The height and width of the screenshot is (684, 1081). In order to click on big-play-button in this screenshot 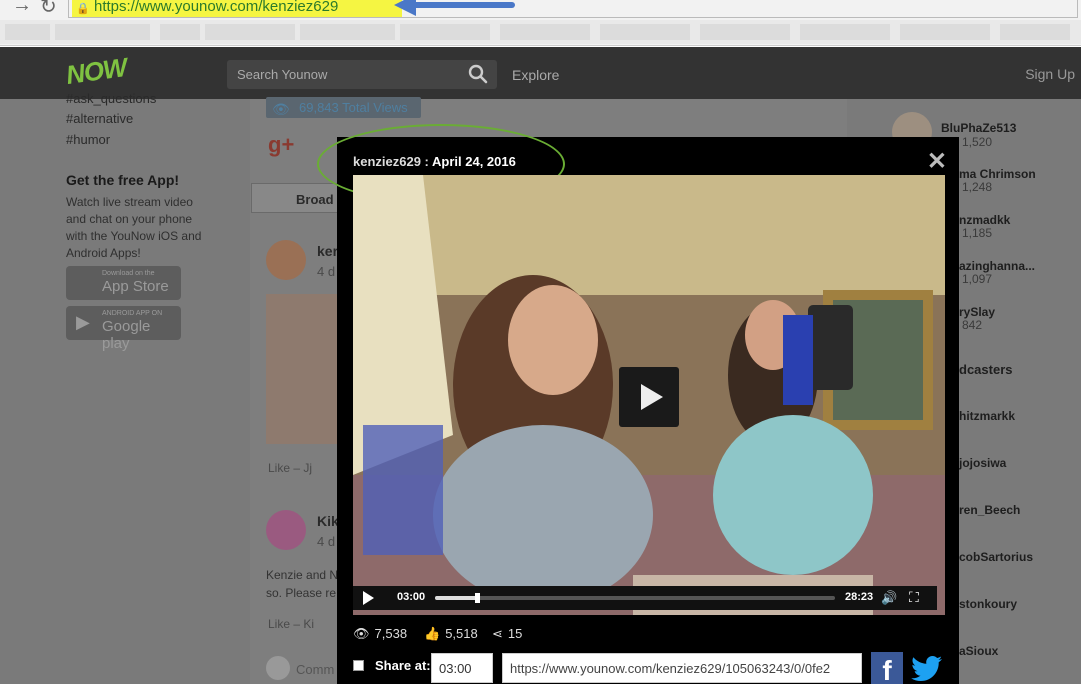, I will do `click(649, 397)`.